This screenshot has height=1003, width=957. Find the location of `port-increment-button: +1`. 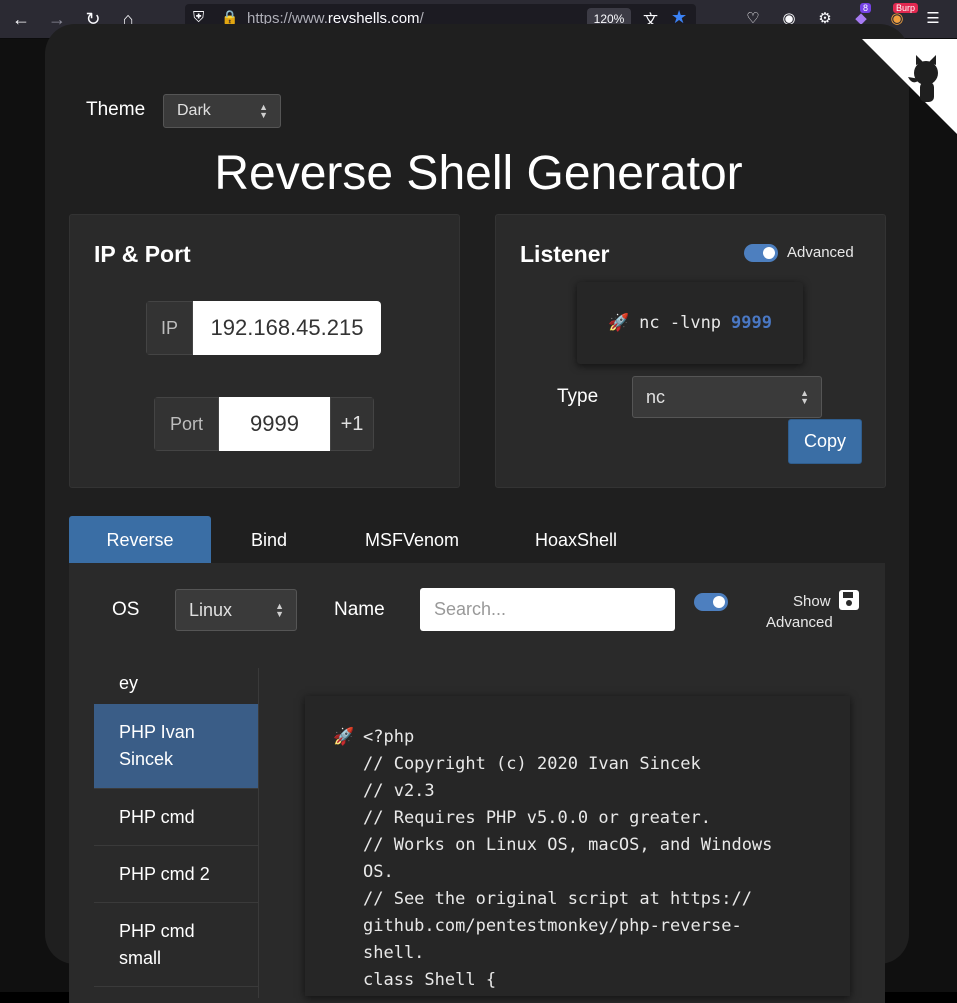

port-increment-button: +1 is located at coordinates (352, 424).